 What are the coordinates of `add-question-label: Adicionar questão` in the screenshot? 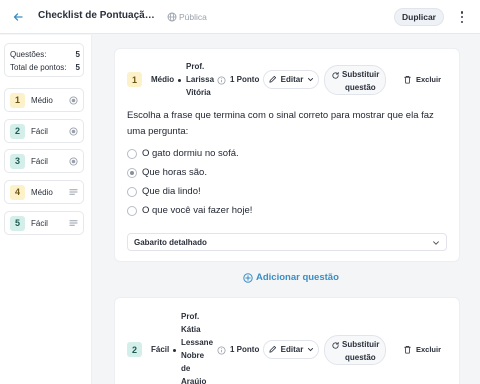 It's located at (297, 277).